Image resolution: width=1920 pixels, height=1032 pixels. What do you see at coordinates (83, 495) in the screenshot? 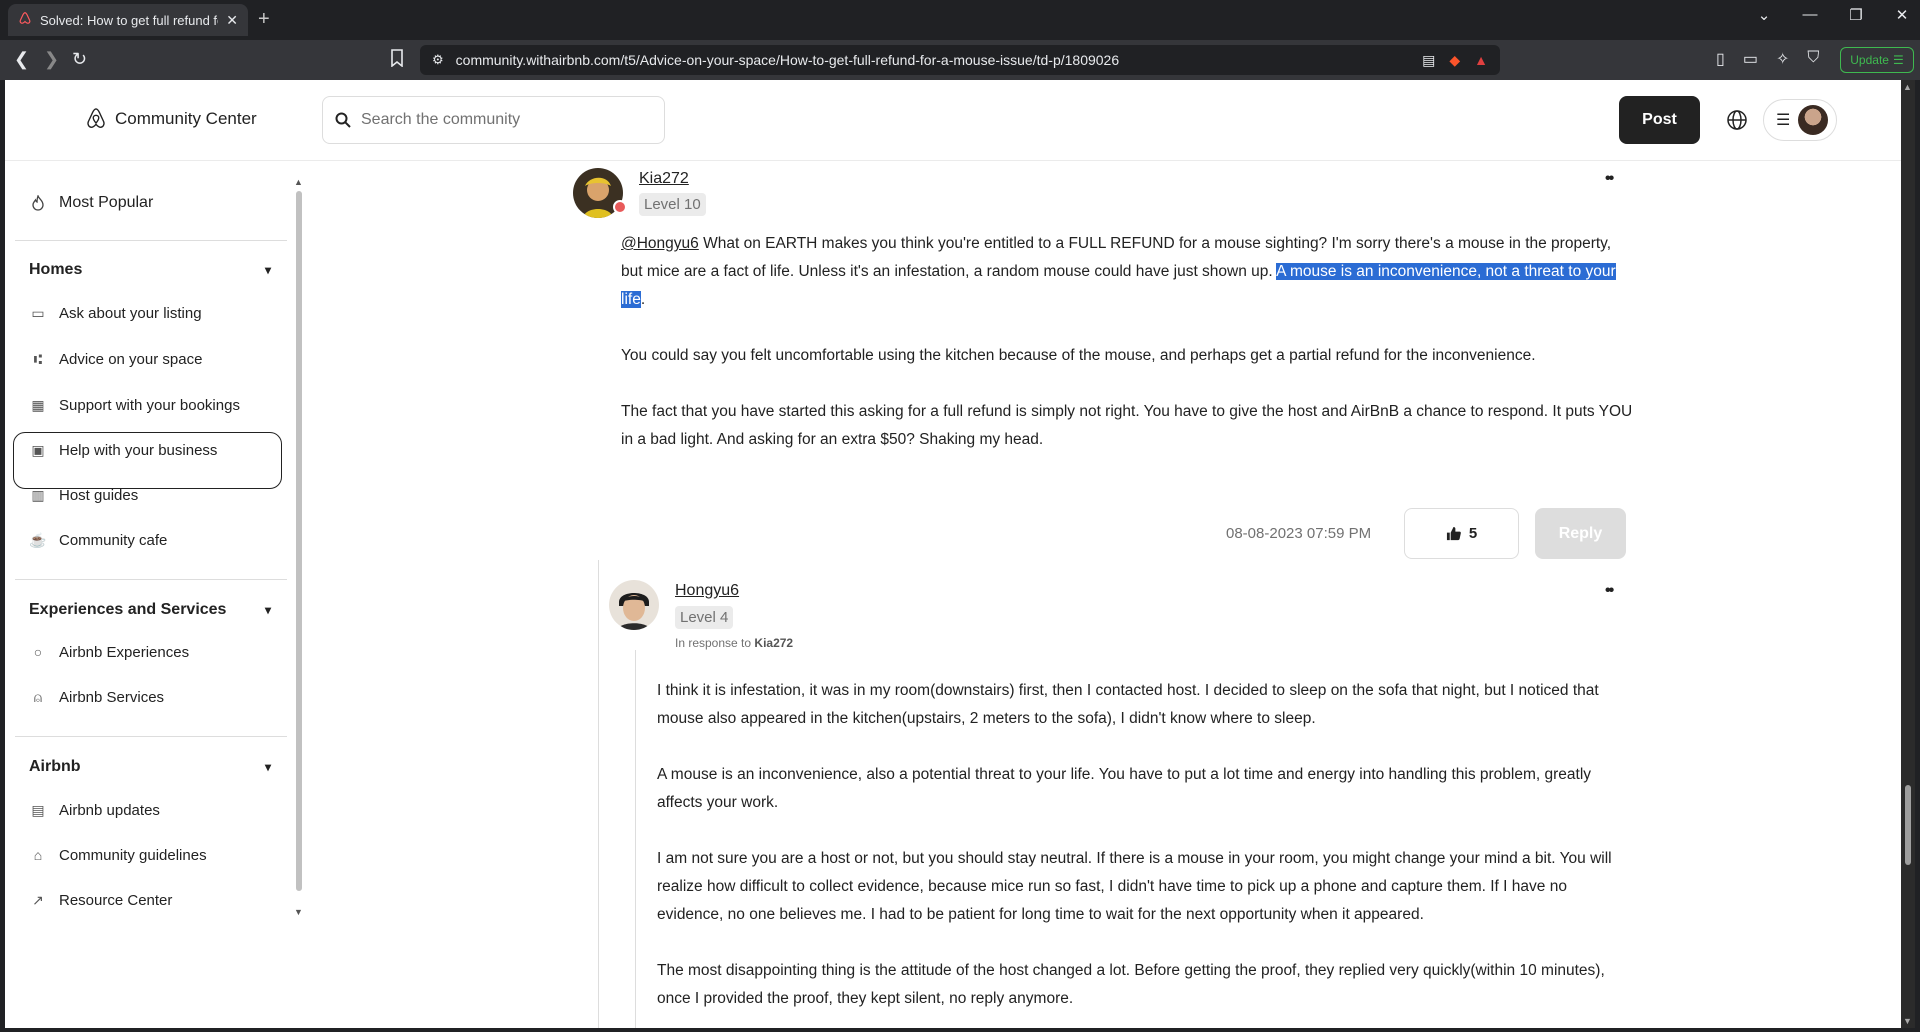
I see `sidebar-item-host-guides: ▥ Host guides` at bounding box center [83, 495].